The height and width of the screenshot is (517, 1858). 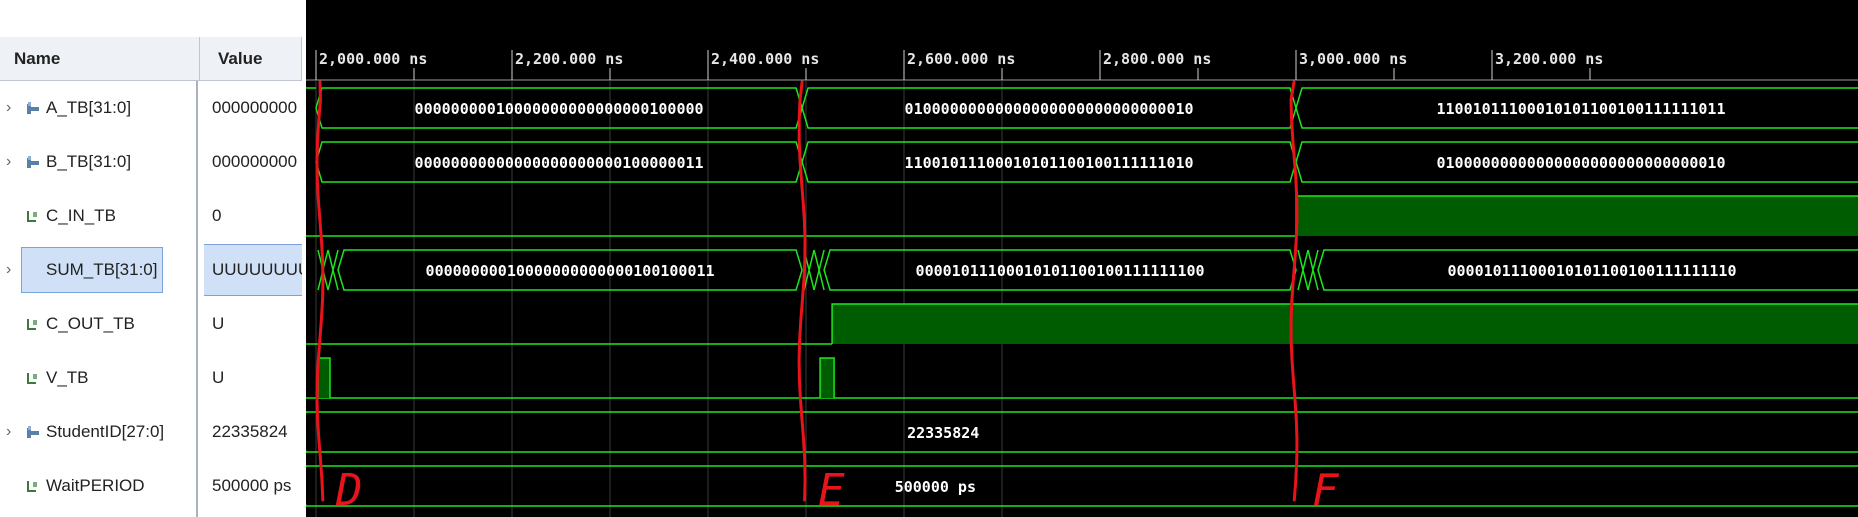 What do you see at coordinates (250, 431) in the screenshot?
I see `signal-value: 22335824` at bounding box center [250, 431].